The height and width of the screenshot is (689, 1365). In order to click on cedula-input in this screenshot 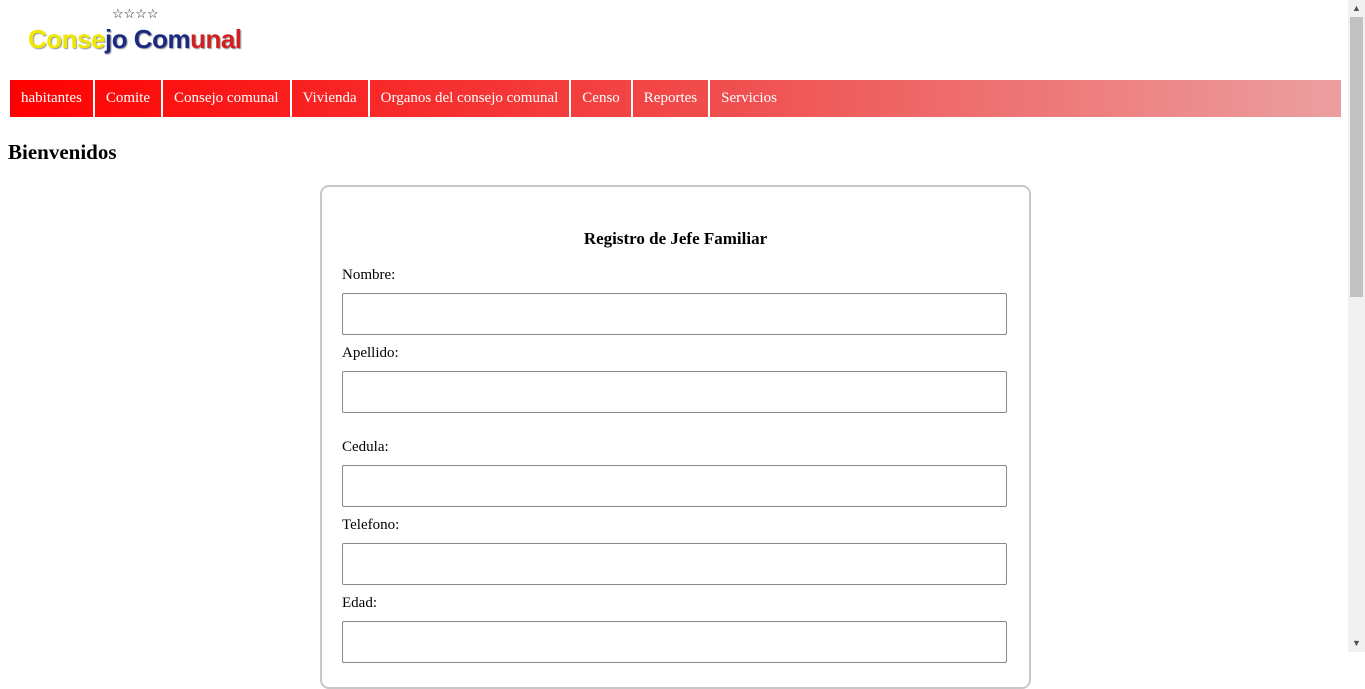, I will do `click(674, 486)`.